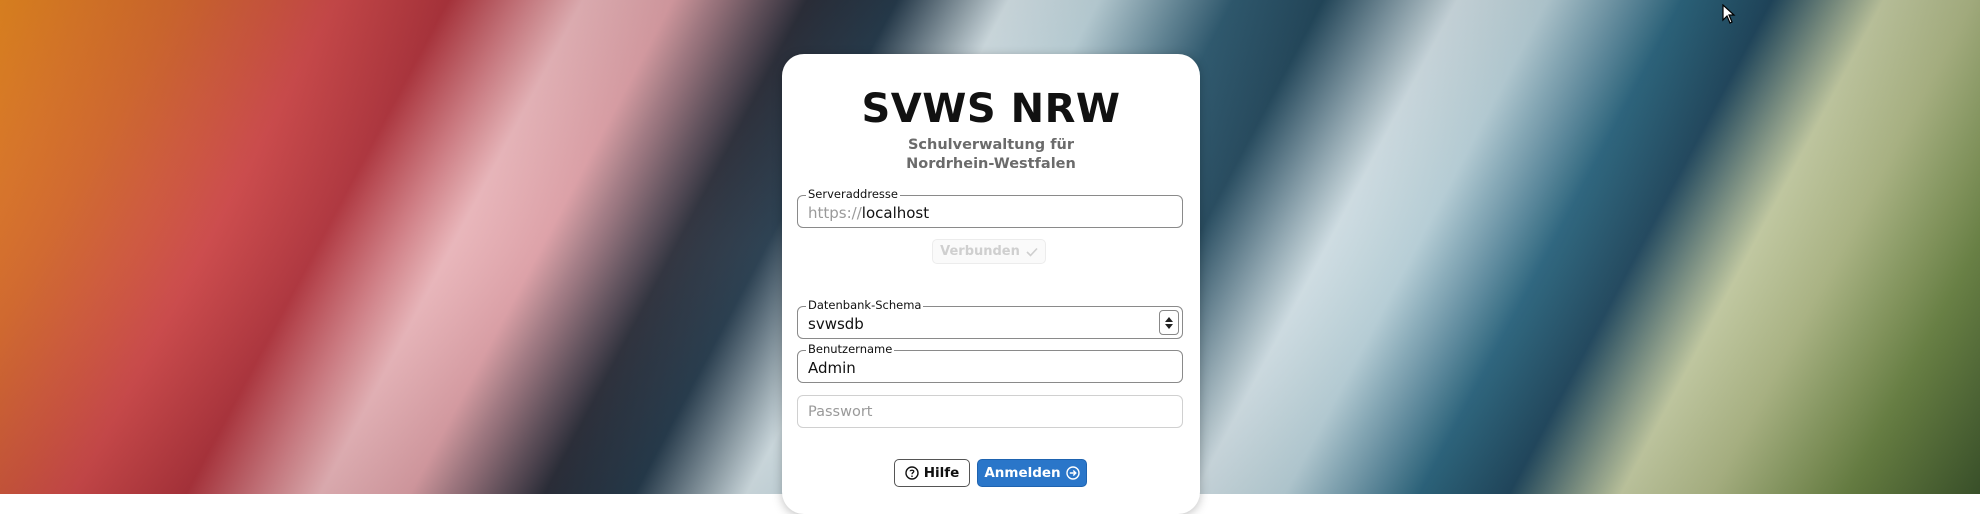  What do you see at coordinates (895, 213) in the screenshot?
I see `server-address-text: localhost` at bounding box center [895, 213].